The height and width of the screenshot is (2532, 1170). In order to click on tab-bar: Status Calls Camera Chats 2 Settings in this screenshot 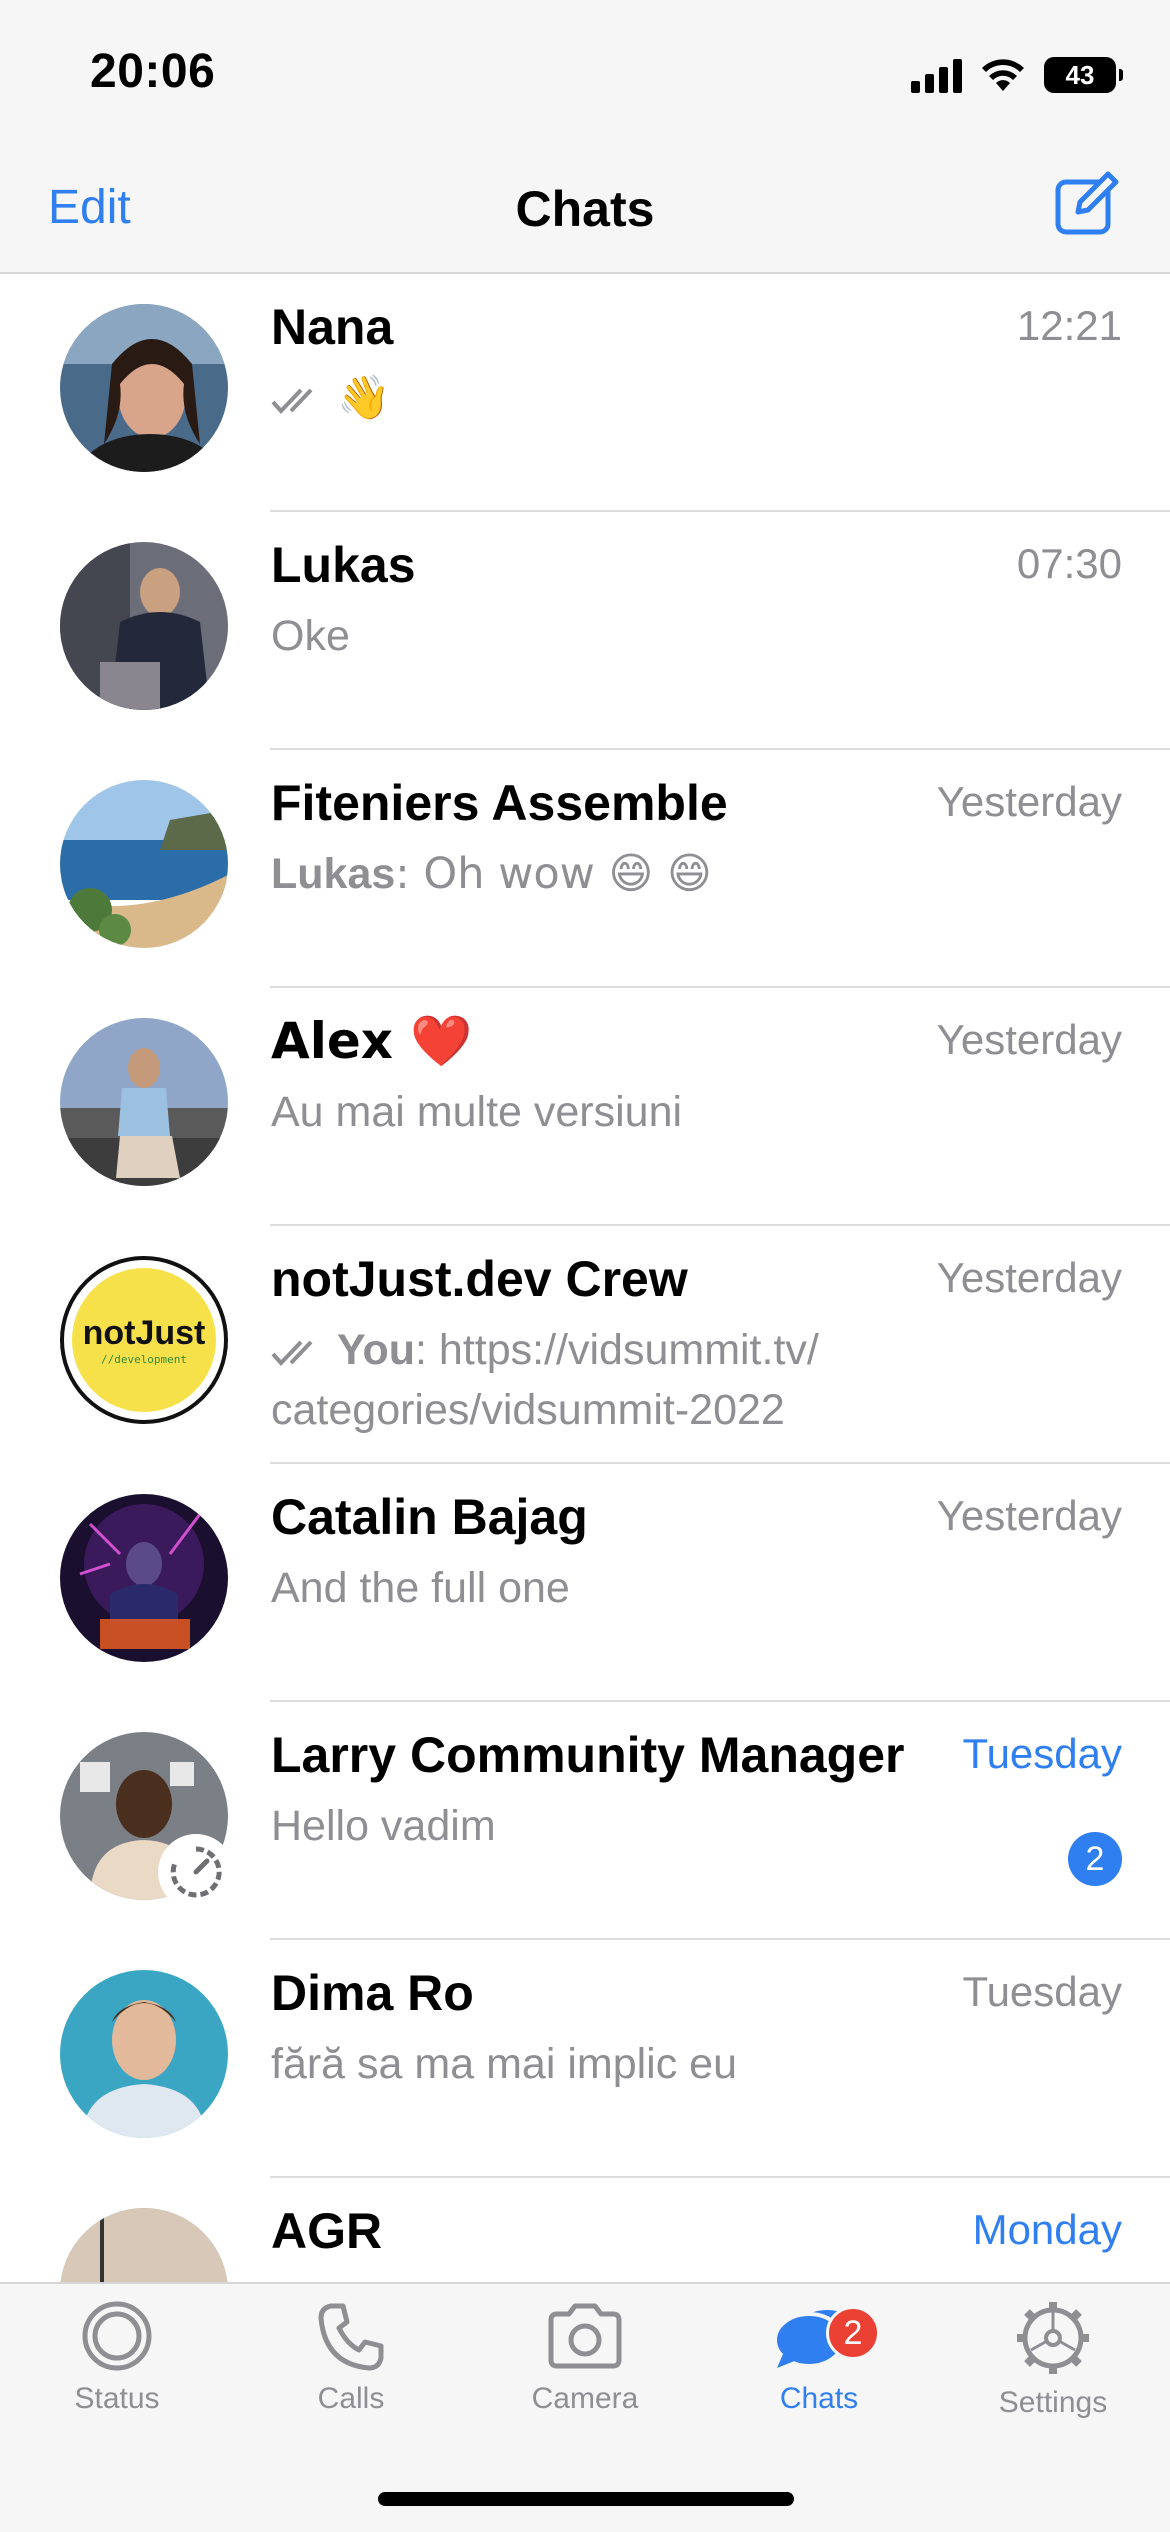, I will do `click(585, 2407)`.